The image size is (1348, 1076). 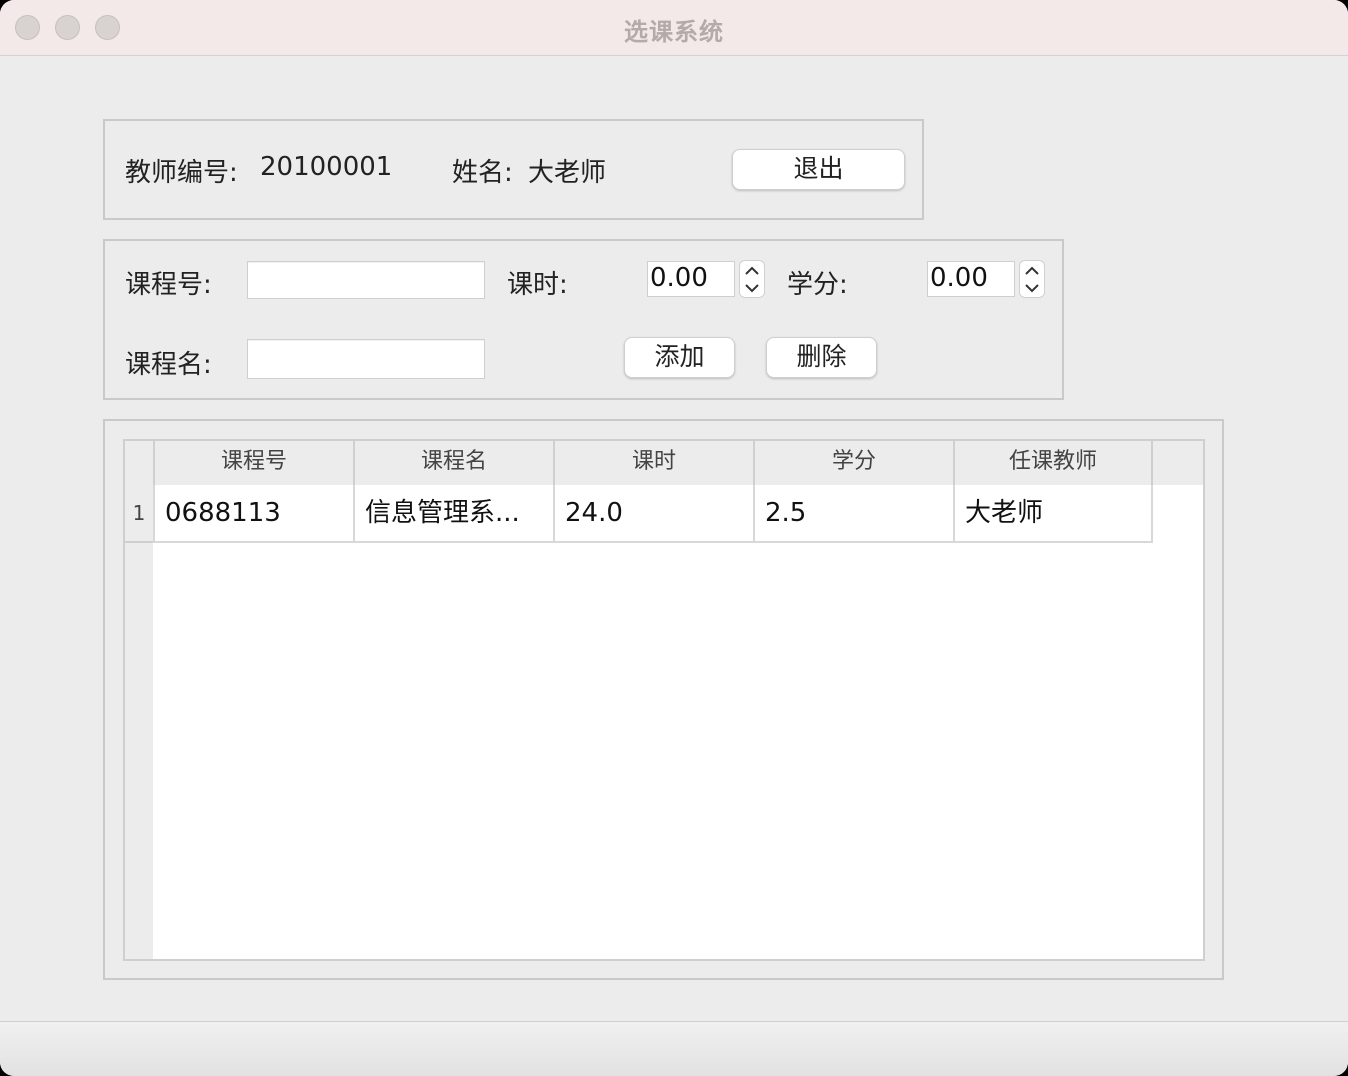 I want to click on course-name-input, so click(x=366, y=359).